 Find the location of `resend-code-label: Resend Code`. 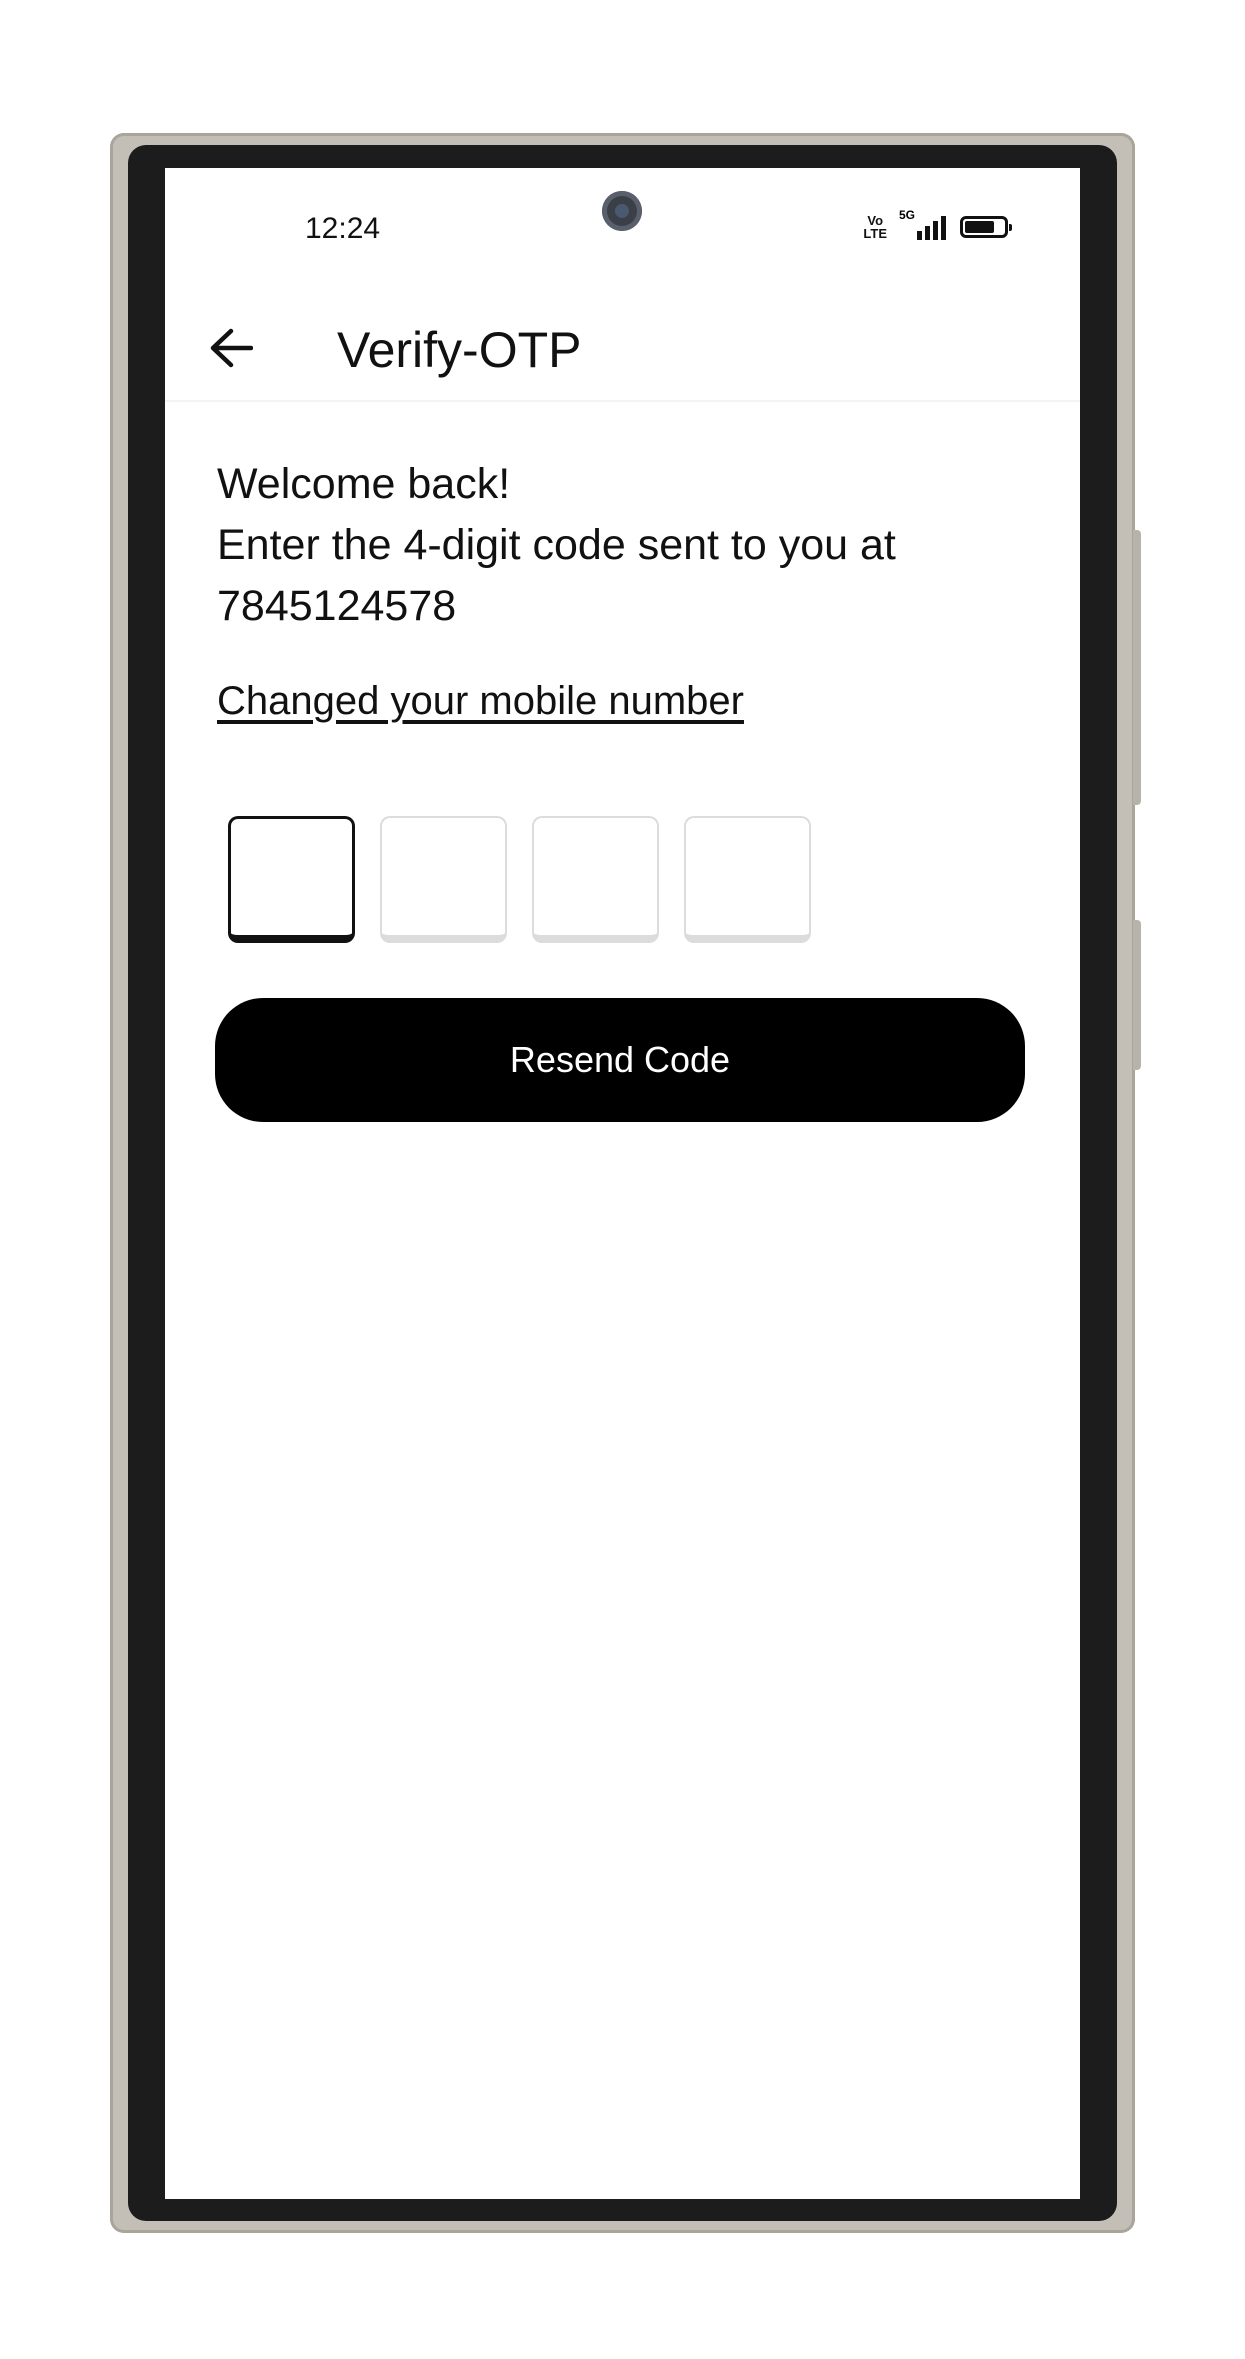

resend-code-label: Resend Code is located at coordinates (620, 1059).